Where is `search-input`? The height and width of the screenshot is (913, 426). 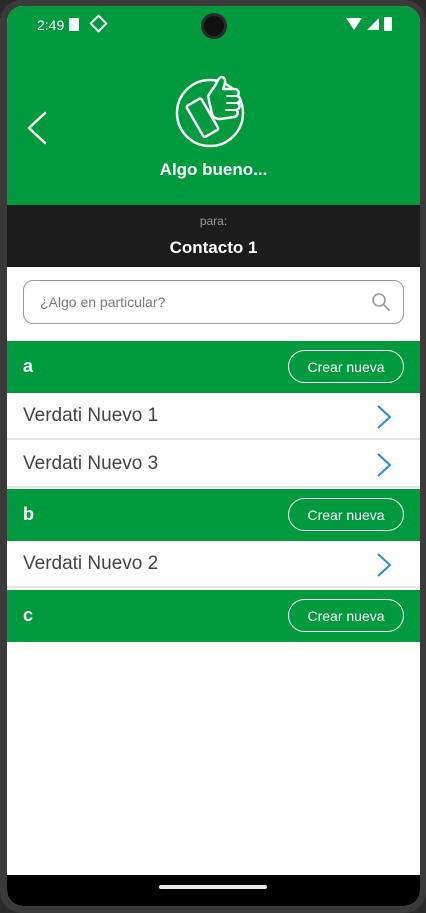 search-input is located at coordinates (200, 302).